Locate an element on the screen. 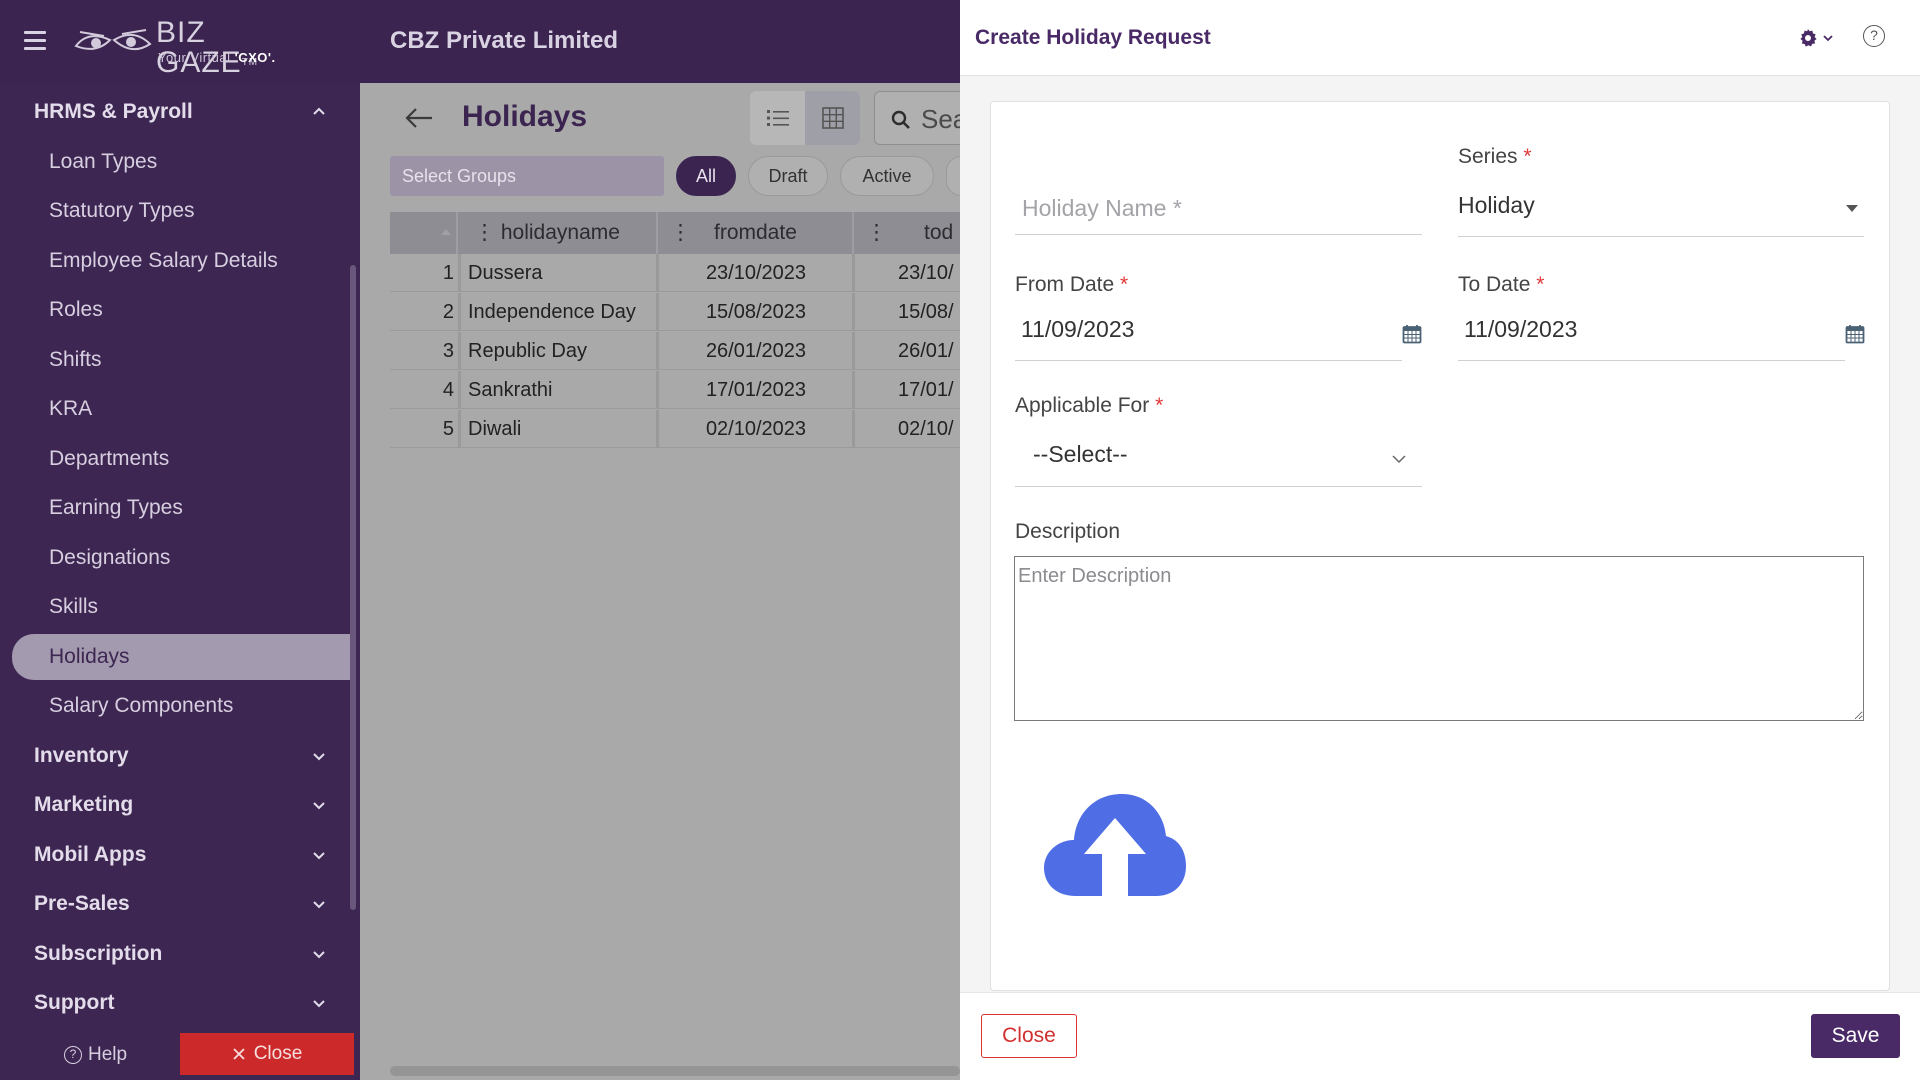 This screenshot has width=1920, height=1080. chevron-up-icon is located at coordinates (319, 111).